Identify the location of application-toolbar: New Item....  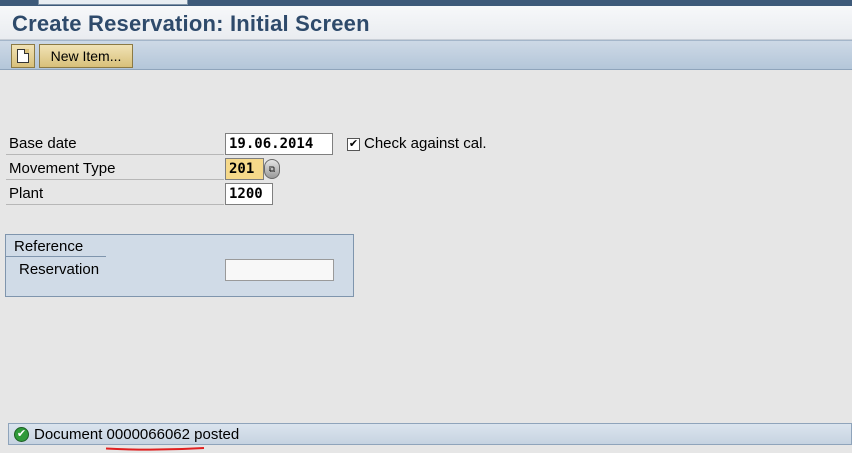
(426, 55).